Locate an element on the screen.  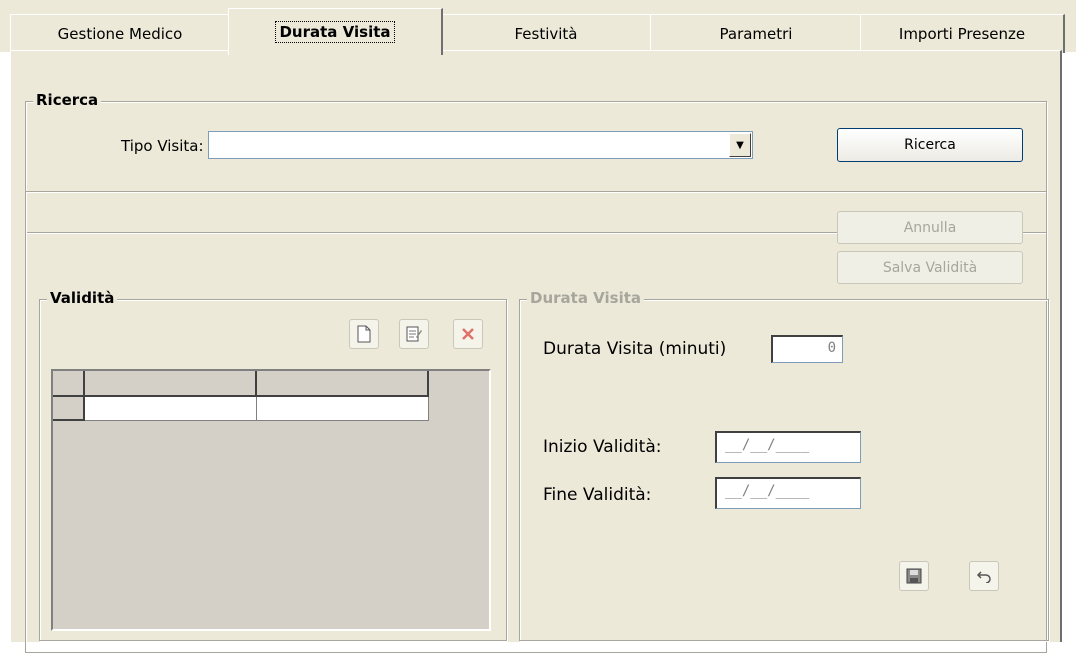
tab-label: Festività is located at coordinates (546, 34).